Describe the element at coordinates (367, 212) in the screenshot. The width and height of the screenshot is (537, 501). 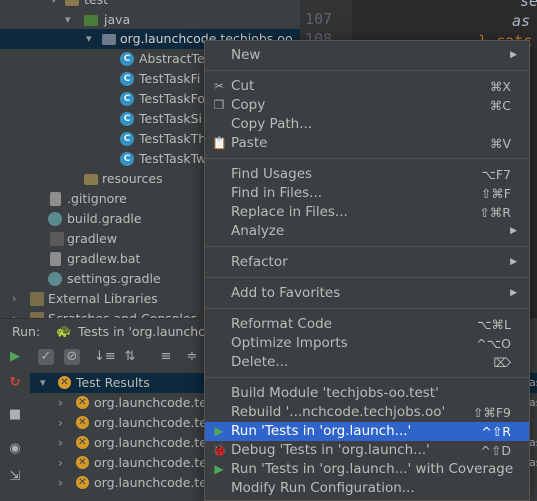
I see `menu-item-replace-in-files: Replace in Files... ⇧⌘R` at that location.